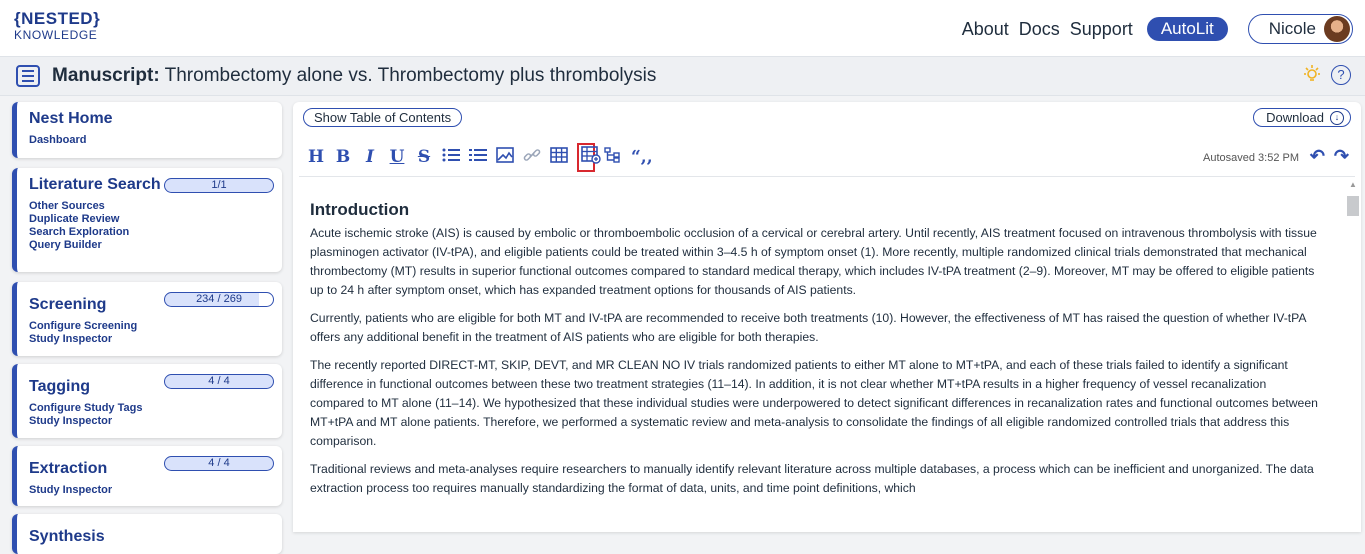 The height and width of the screenshot is (554, 1365). What do you see at coordinates (1187, 29) in the screenshot?
I see `autolit-button: AutoLit` at bounding box center [1187, 29].